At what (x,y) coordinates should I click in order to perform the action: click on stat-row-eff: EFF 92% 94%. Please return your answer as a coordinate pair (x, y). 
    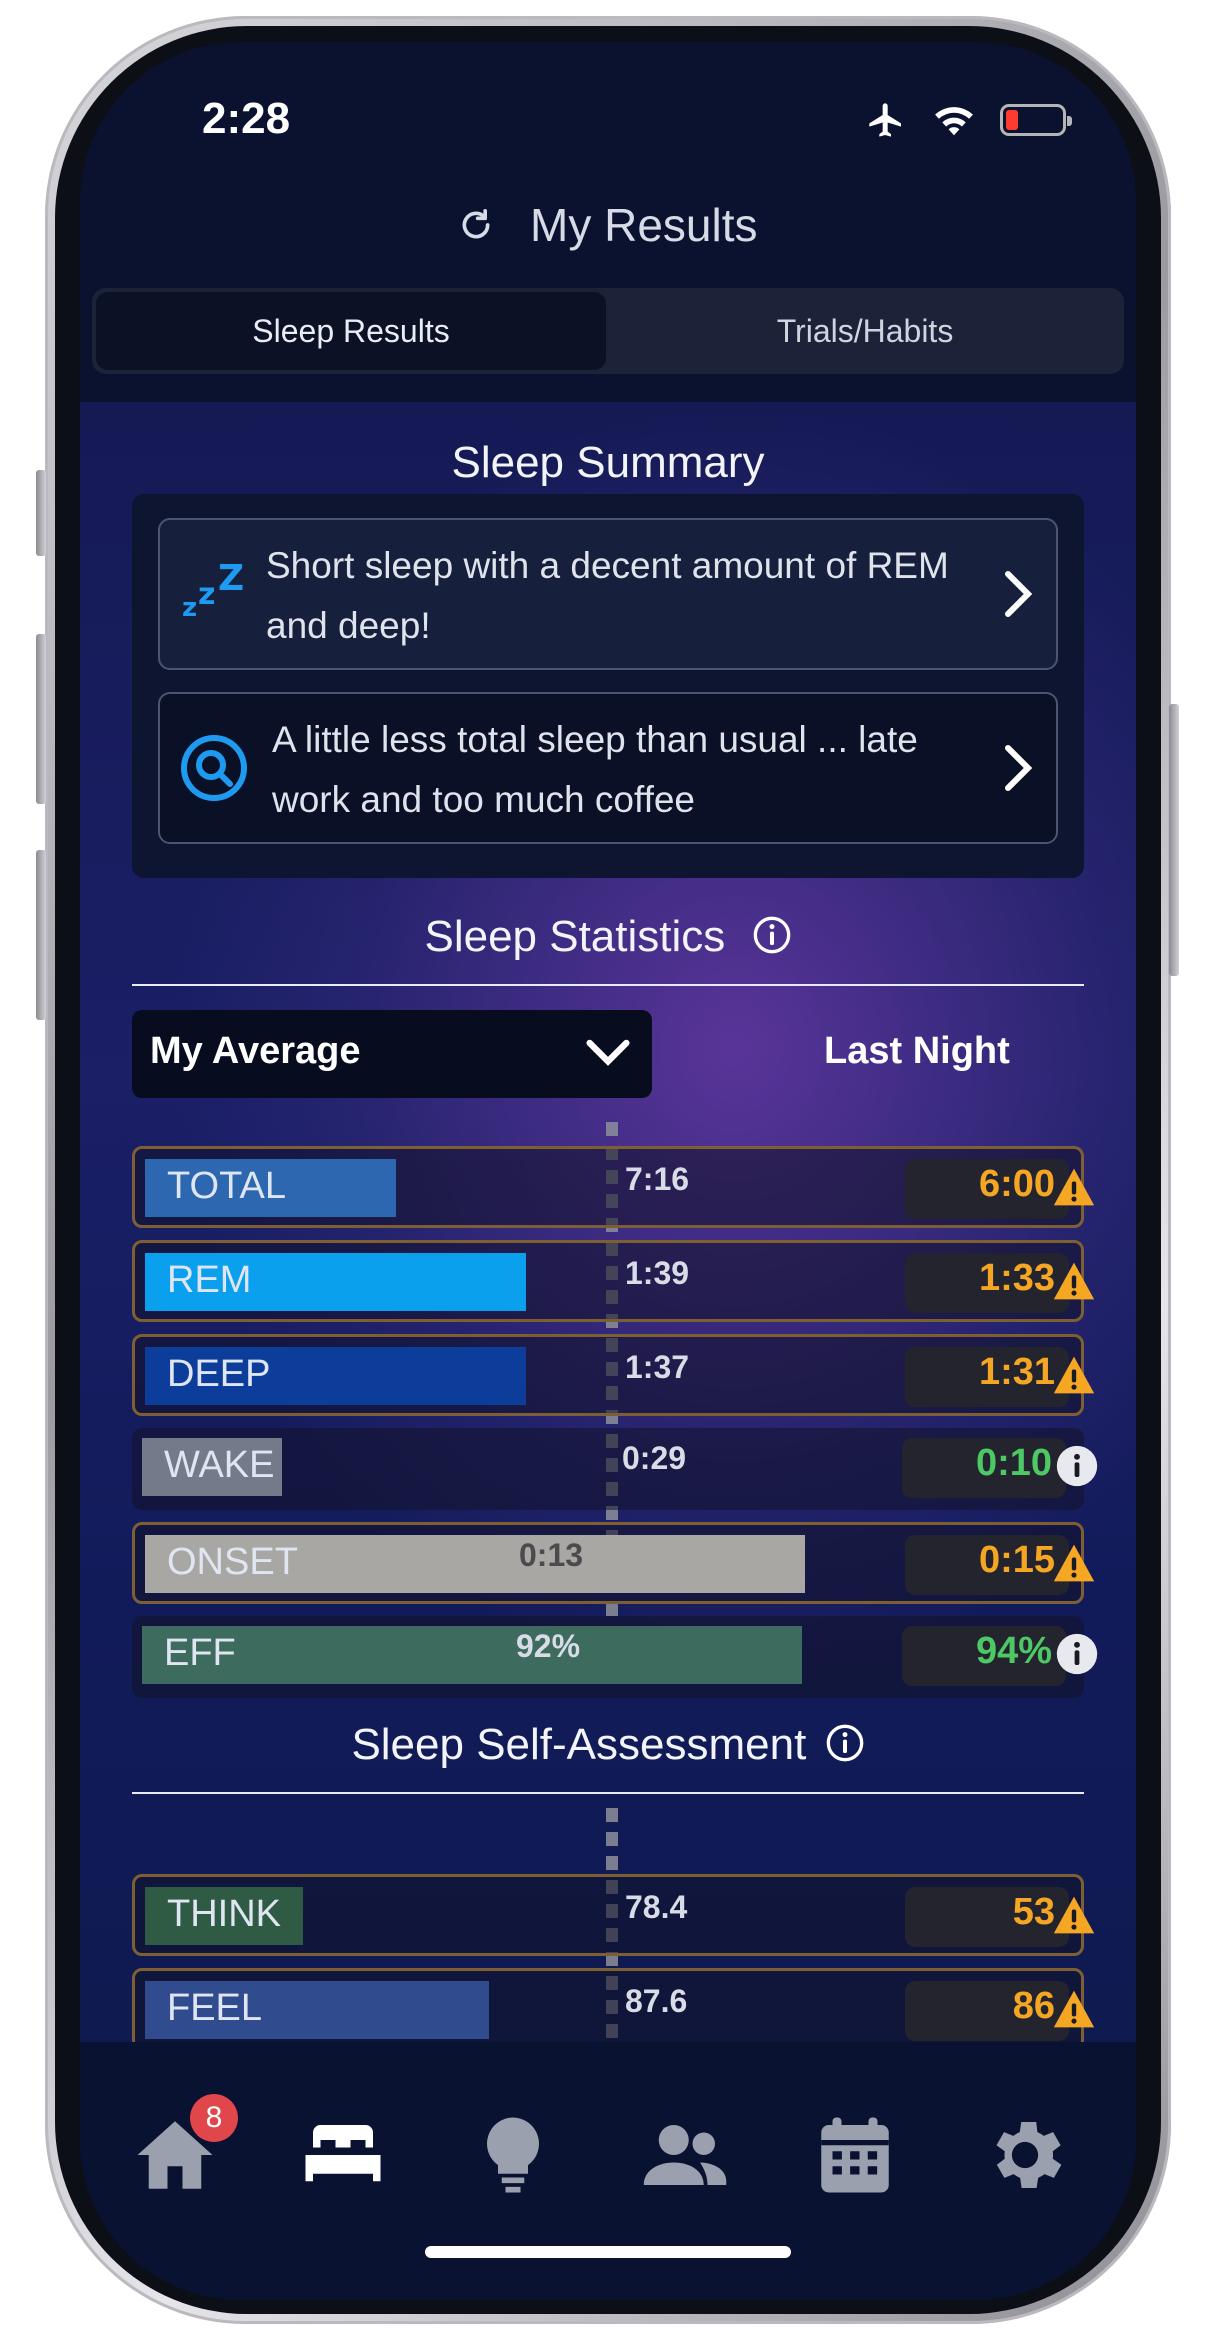
    Looking at the image, I should click on (615, 1657).